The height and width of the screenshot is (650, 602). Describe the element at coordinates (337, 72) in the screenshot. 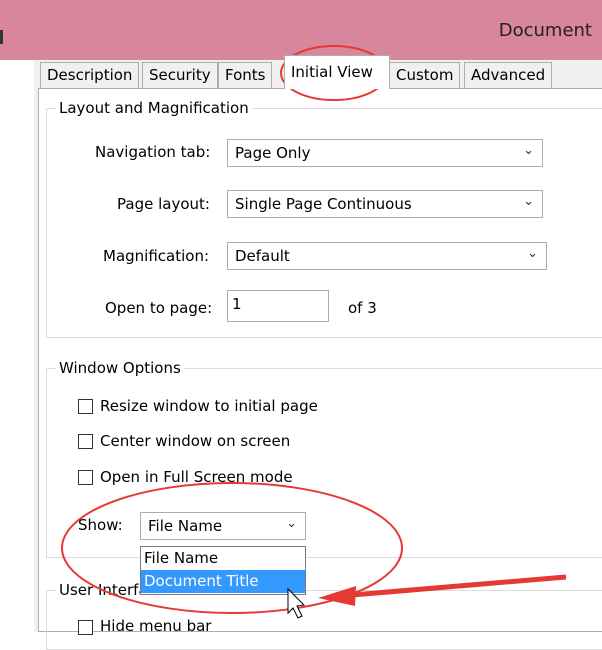

I see `tab-initial-view: Initial View` at that location.